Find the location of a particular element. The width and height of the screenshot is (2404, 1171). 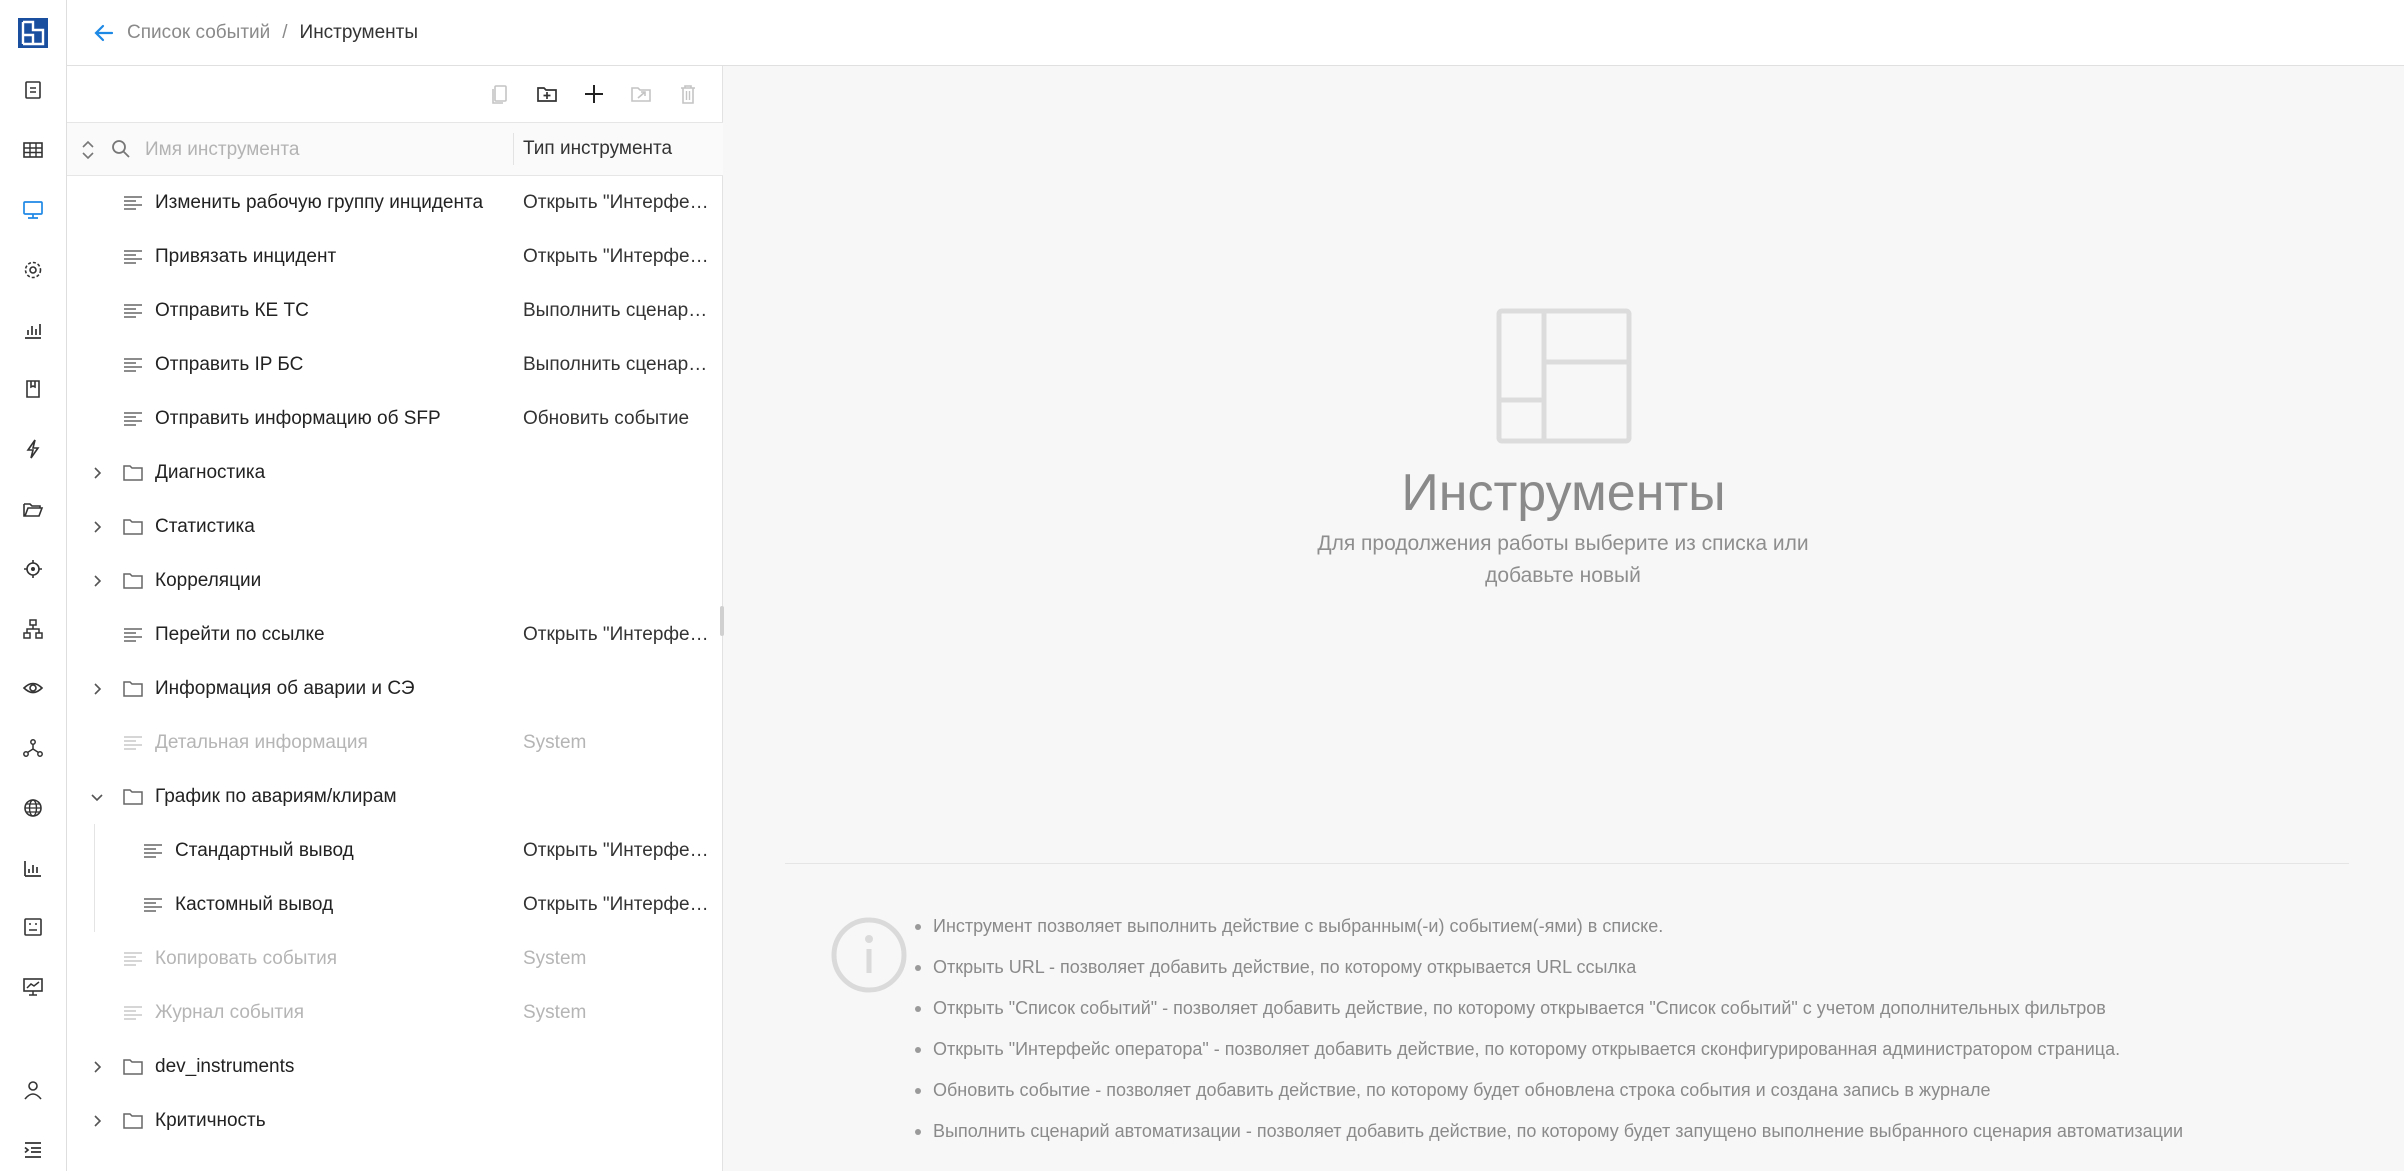

tree-tool-row: Журнал события System is located at coordinates (395, 1013).